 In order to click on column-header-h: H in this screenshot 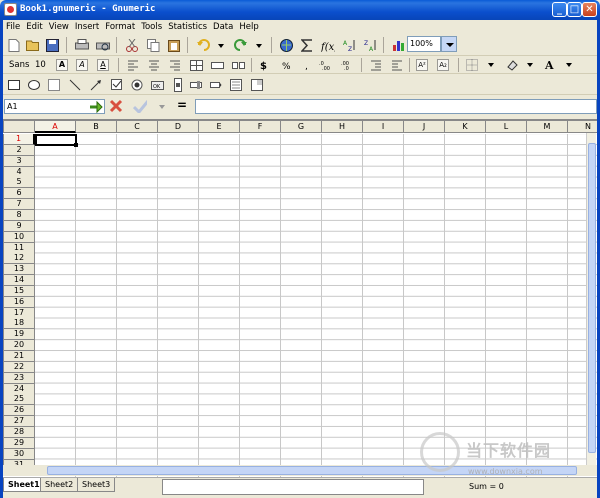, I will do `click(342, 126)`.